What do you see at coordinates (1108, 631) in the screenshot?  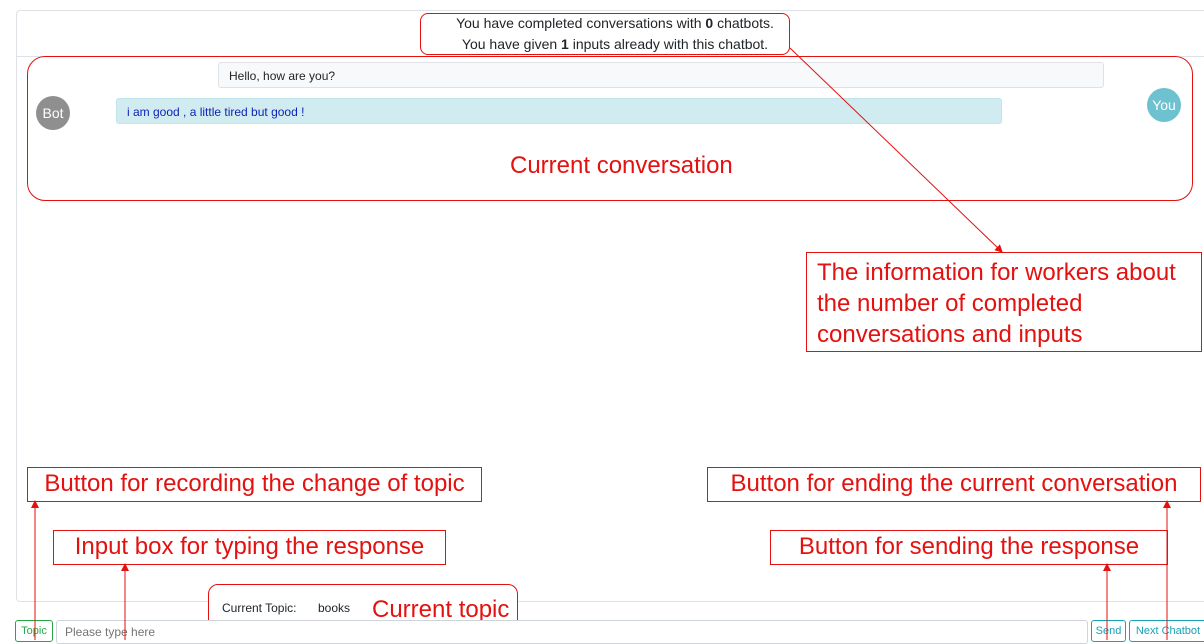 I see `send-button: Send` at bounding box center [1108, 631].